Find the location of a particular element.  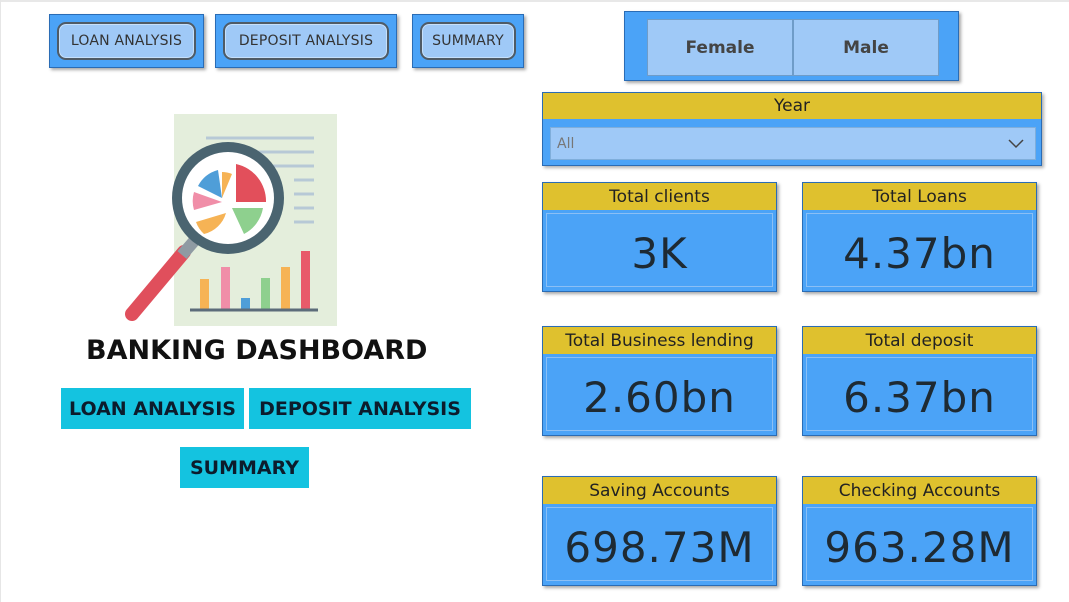

card-total-business-lending-label: Total Business lending is located at coordinates (659, 340).